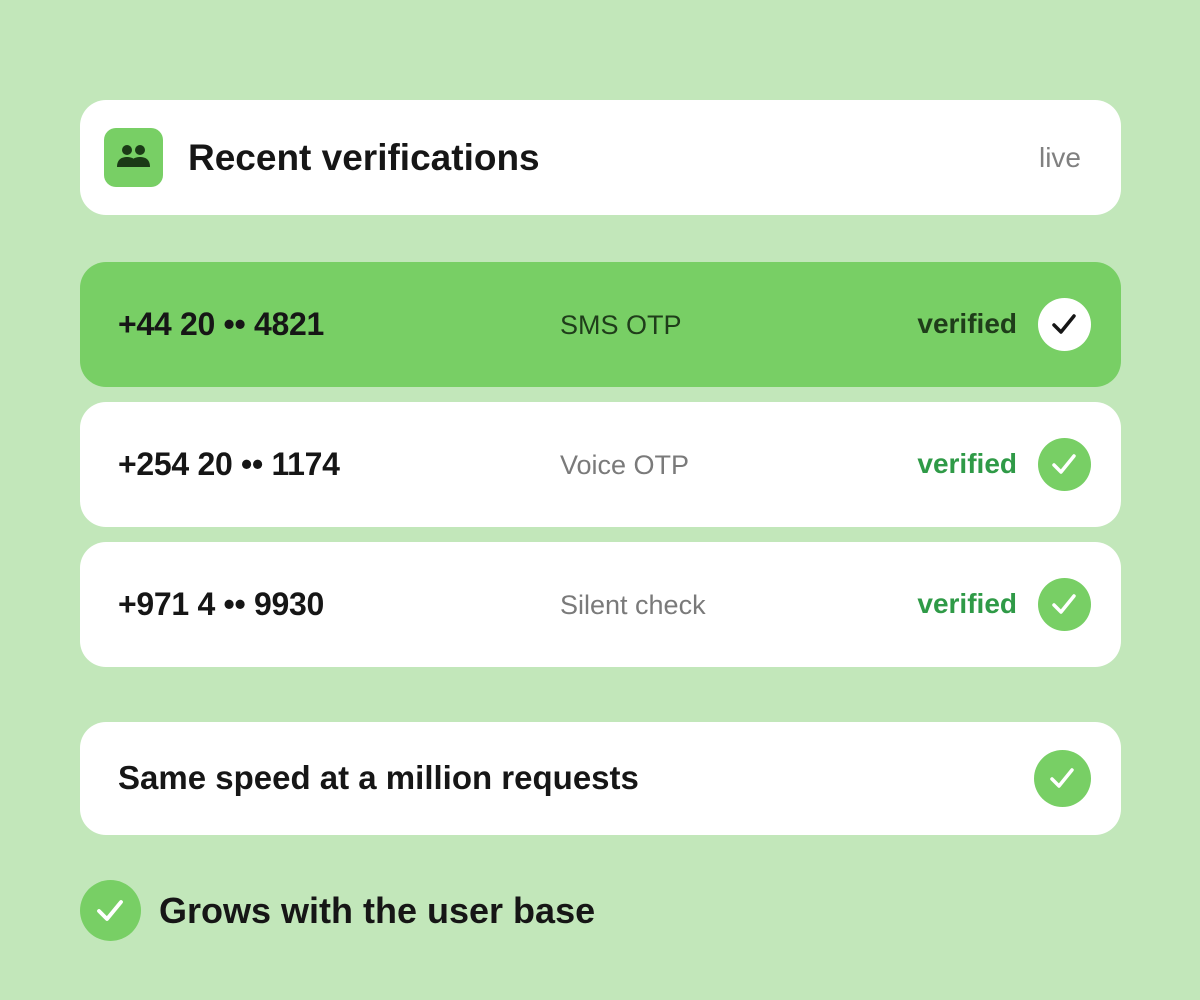 The height and width of the screenshot is (1000, 1200). I want to click on feature-text: Same speed at a million requests, so click(378, 777).